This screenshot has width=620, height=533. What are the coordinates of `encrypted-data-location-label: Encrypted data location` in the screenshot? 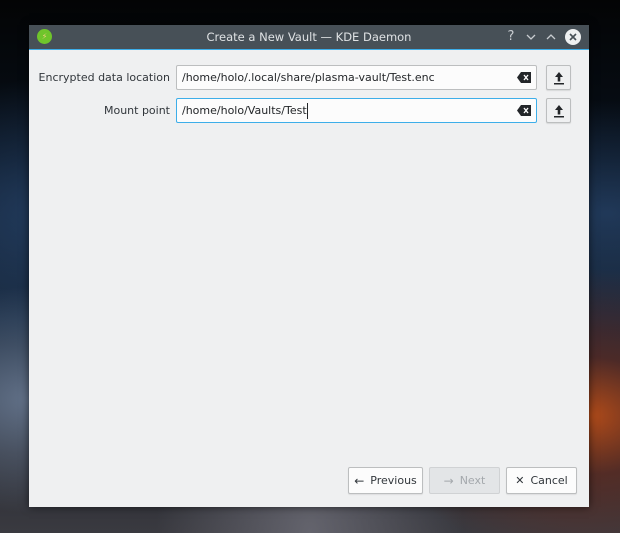 It's located at (104, 77).